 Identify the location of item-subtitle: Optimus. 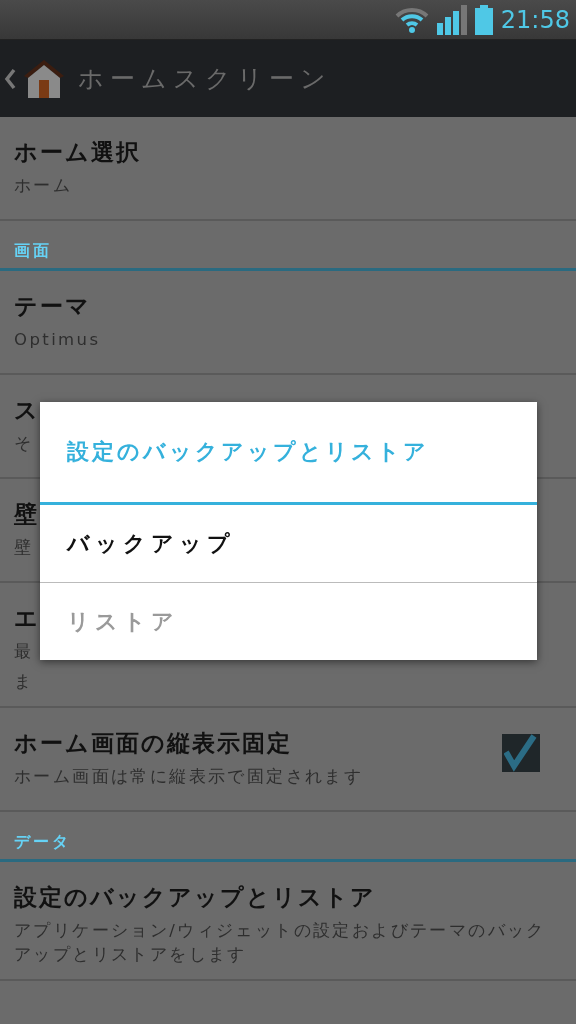
(57, 340).